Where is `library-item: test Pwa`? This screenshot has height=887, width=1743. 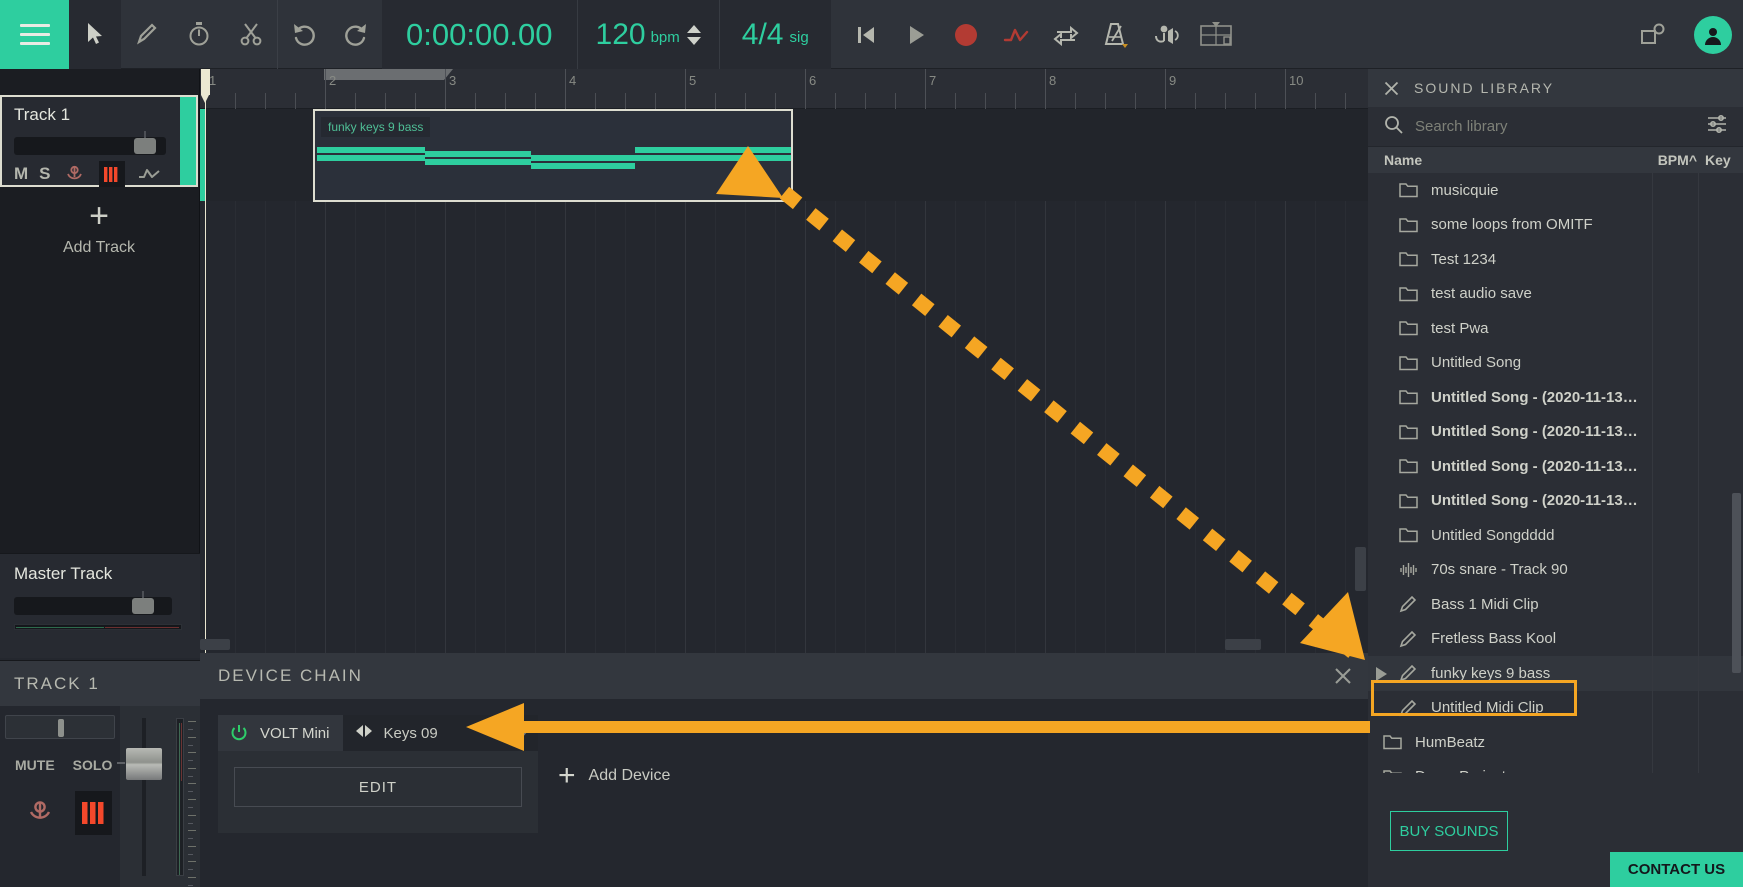 library-item: test Pwa is located at coordinates (1555, 328).